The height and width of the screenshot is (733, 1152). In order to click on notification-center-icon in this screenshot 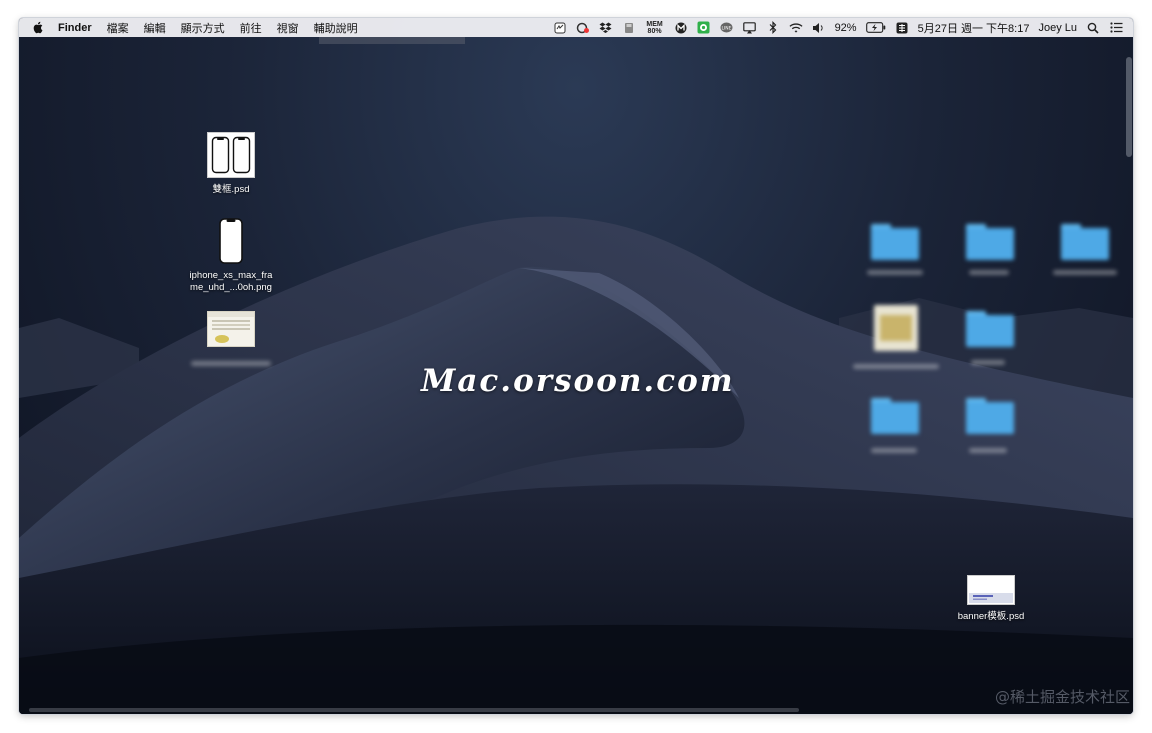, I will do `click(1116, 27)`.